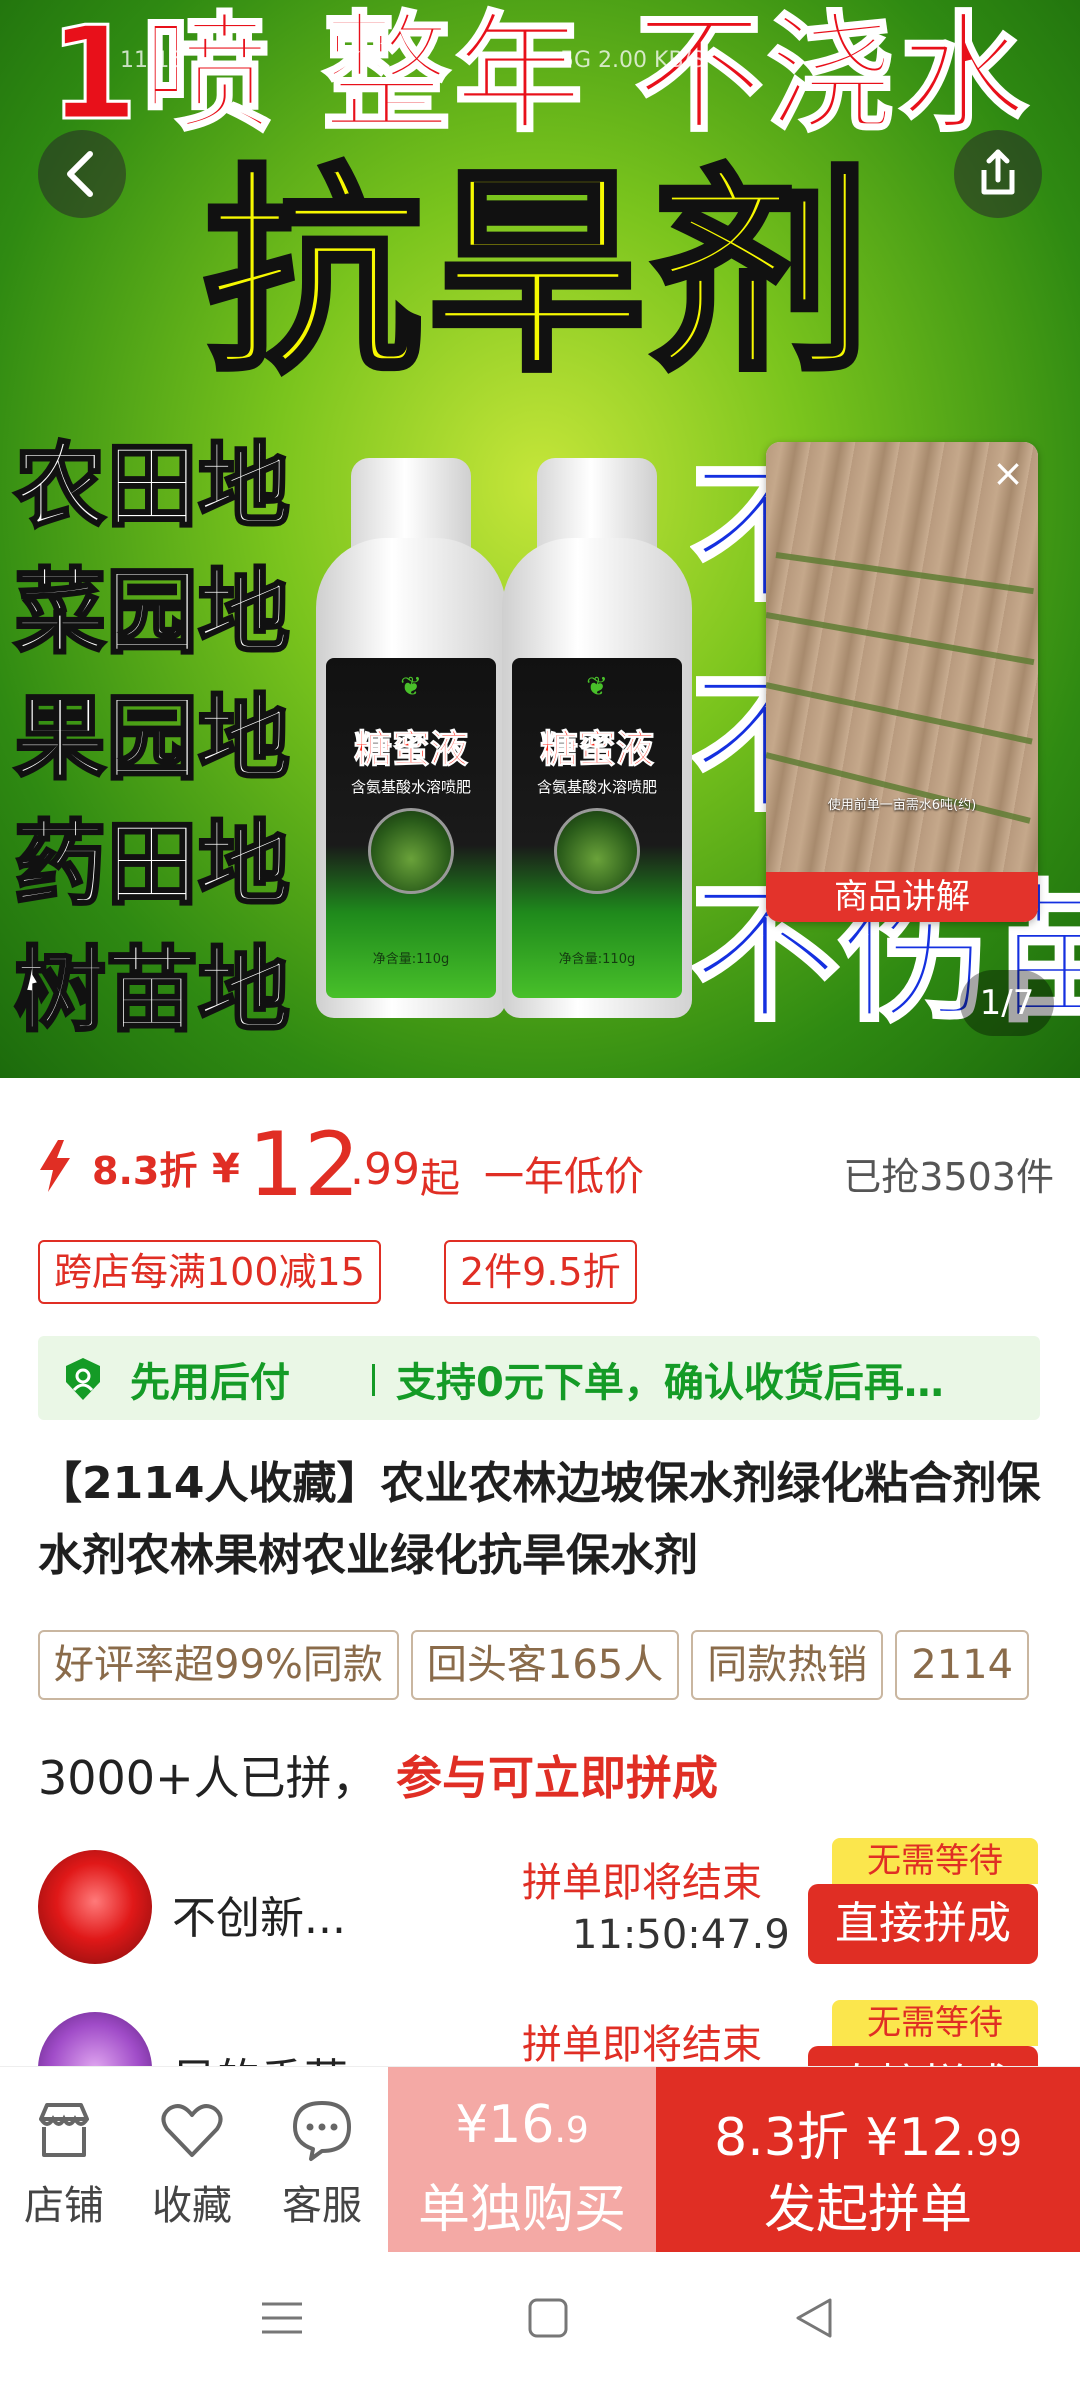 The image size is (1080, 2400). Describe the element at coordinates (521, 2210) in the screenshot. I see `buy-alone-label: 单独购买` at that location.